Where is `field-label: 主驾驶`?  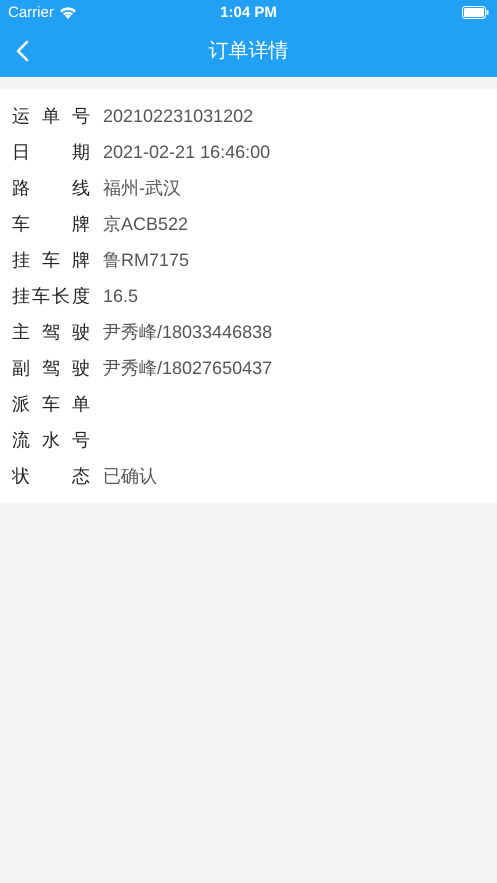
field-label: 主驾驶 is located at coordinates (51, 332).